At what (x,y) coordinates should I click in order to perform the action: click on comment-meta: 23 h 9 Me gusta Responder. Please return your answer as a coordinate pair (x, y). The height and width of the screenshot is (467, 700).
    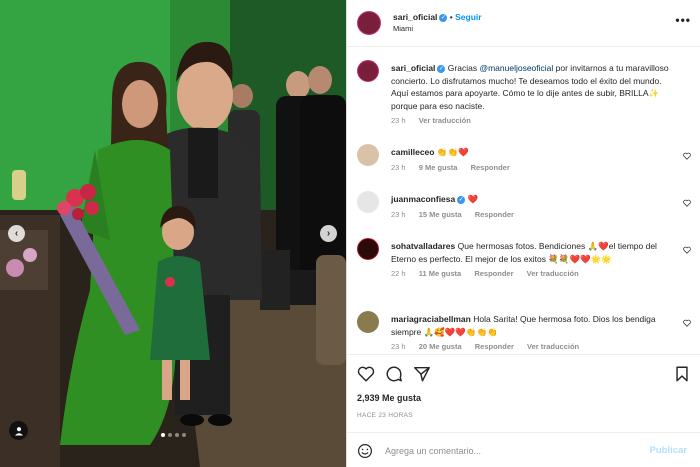
    Looking at the image, I should click on (532, 168).